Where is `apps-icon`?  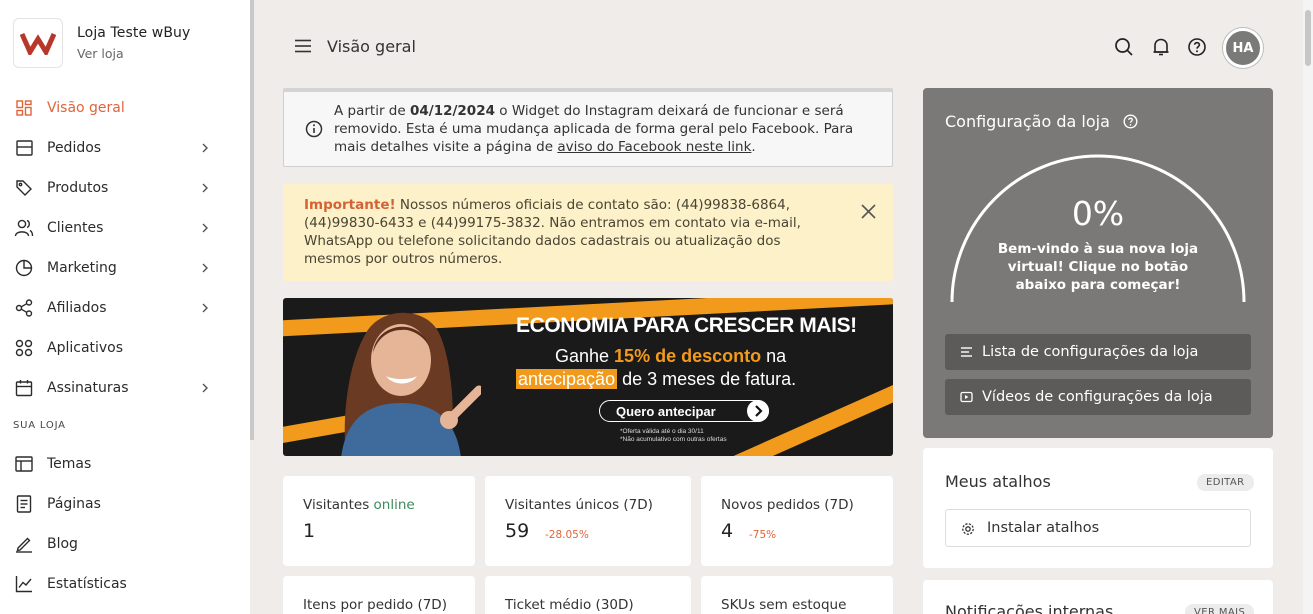 apps-icon is located at coordinates (24, 348).